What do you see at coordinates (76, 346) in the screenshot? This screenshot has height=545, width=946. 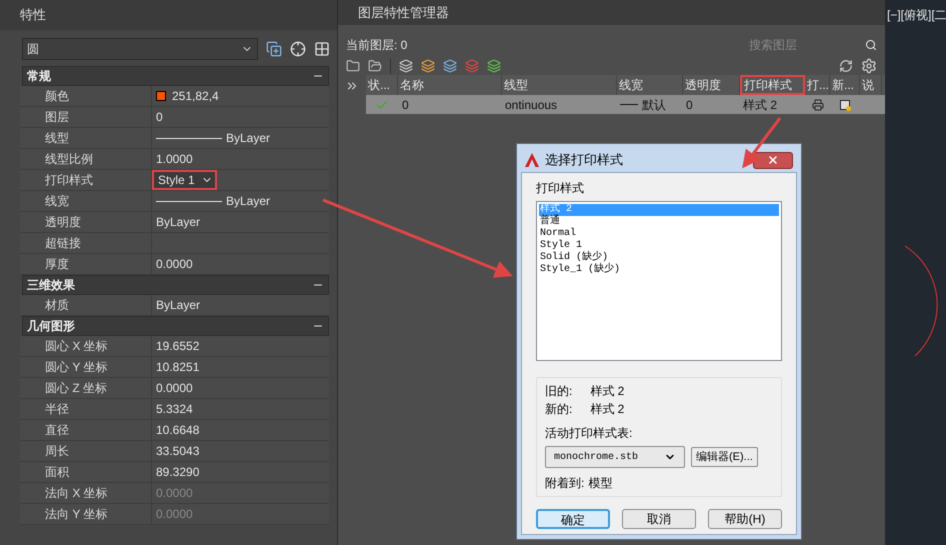 I see `property-label: 圆心 X 坐标` at bounding box center [76, 346].